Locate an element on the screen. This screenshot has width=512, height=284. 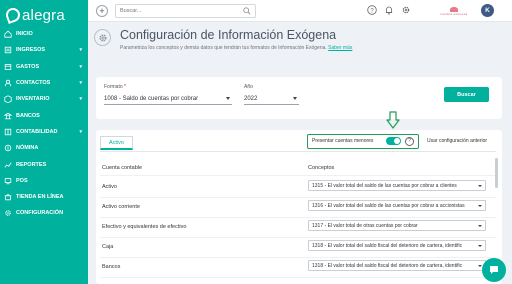
tab-divider is located at coordinates (298, 151).